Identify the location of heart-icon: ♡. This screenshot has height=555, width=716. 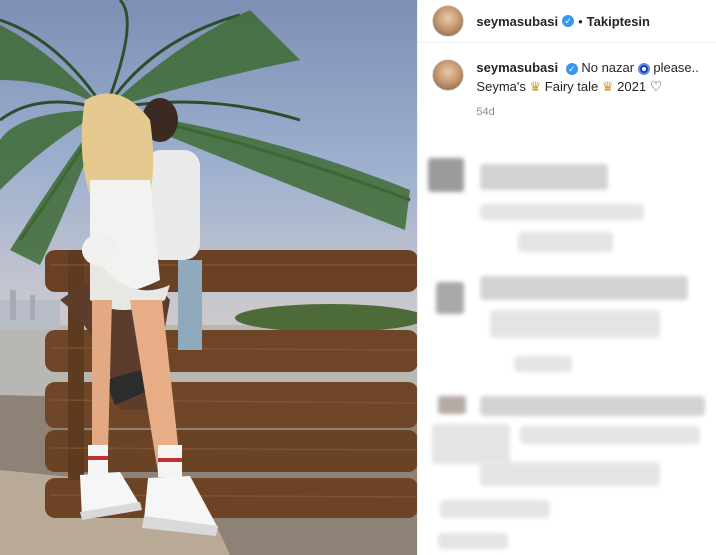
(656, 86).